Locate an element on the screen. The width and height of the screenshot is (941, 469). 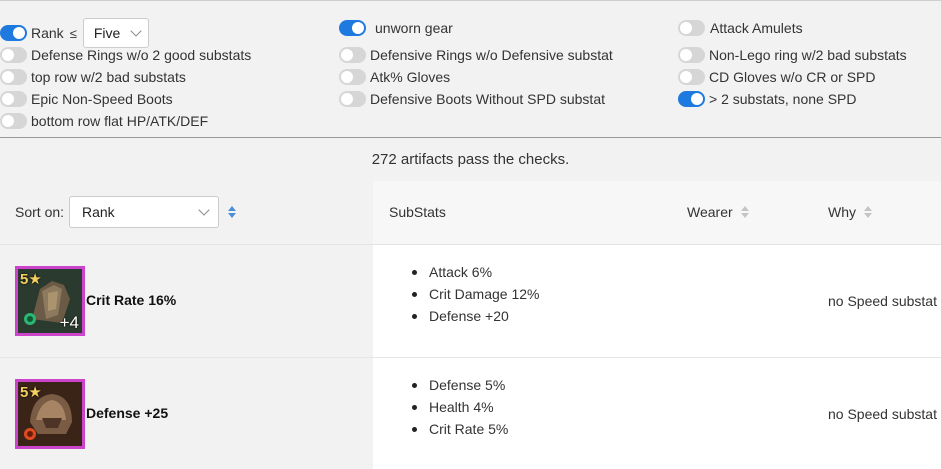
sort-select-value: Rank is located at coordinates (98, 212).